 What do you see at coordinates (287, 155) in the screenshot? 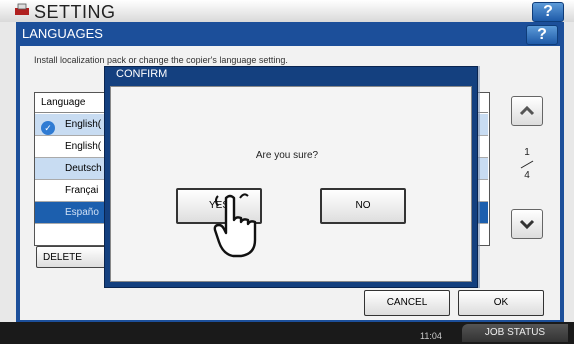
I see `dialog-question: Are you sure?` at bounding box center [287, 155].